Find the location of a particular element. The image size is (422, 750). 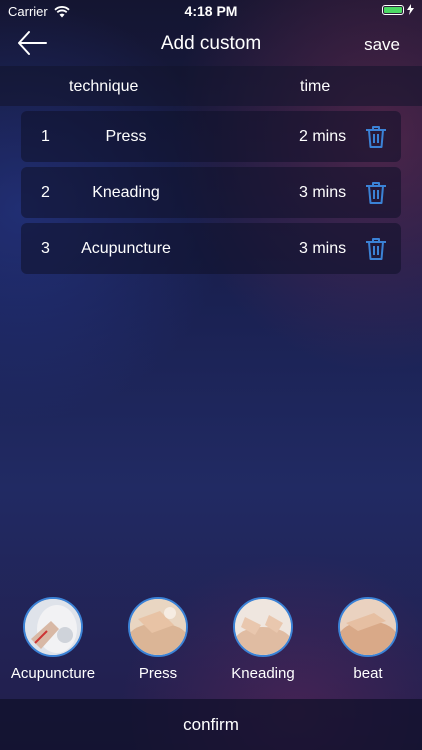

kneading-thumbnail is located at coordinates (263, 627).